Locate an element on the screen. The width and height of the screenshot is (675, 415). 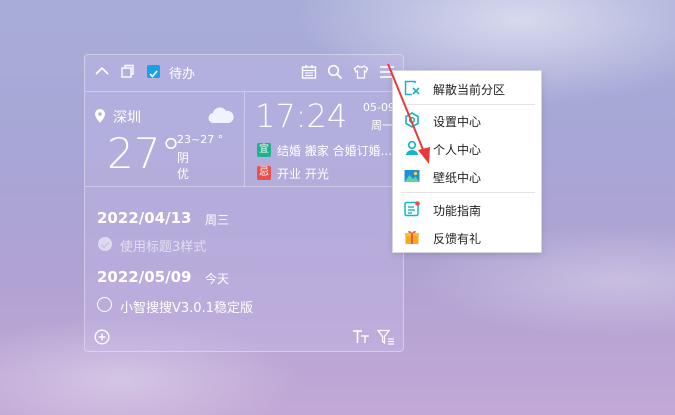
cloud-icon is located at coordinates (221, 115).